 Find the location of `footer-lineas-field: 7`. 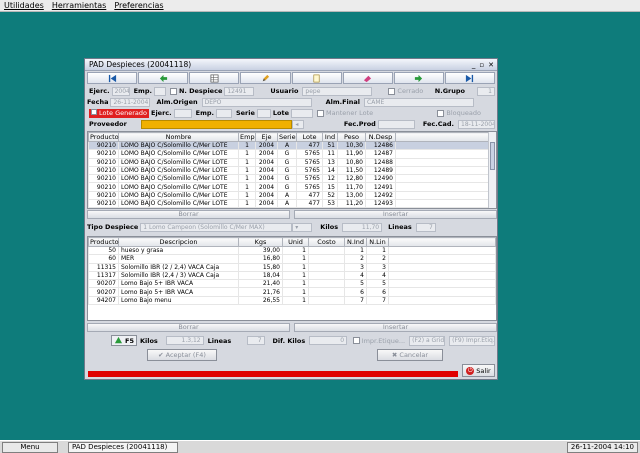

footer-lineas-field: 7 is located at coordinates (256, 340).